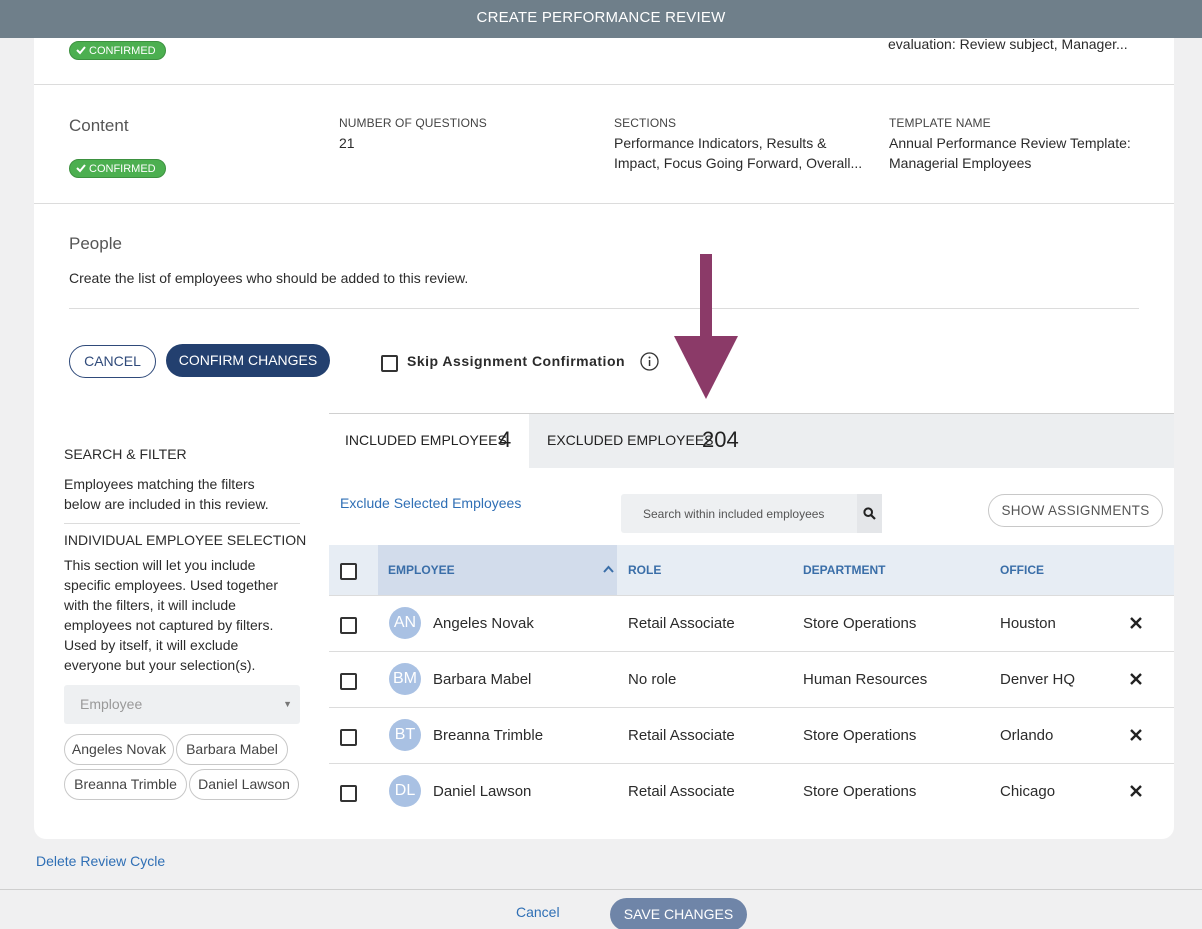 The image size is (1202, 929). I want to click on avatar: BT, so click(405, 735).